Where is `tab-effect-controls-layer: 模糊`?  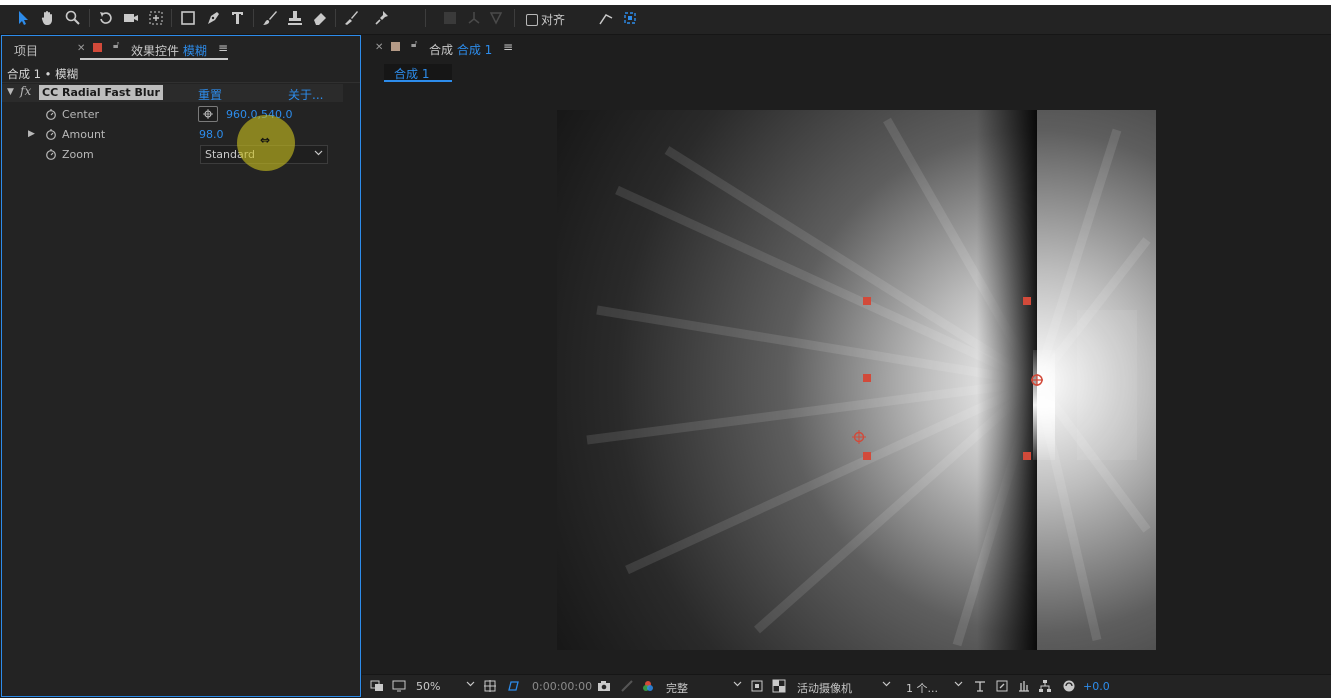
tab-effect-controls-layer: 模糊 is located at coordinates (194, 51).